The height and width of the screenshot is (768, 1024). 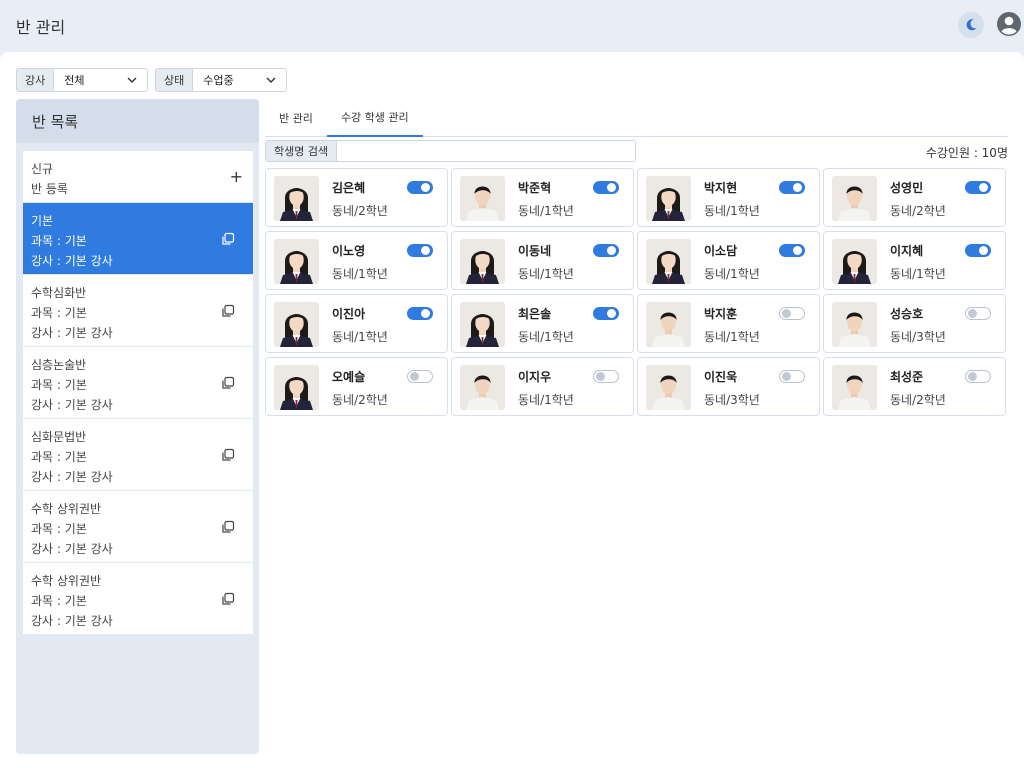 What do you see at coordinates (1009, 24) in the screenshot?
I see `user-icon` at bounding box center [1009, 24].